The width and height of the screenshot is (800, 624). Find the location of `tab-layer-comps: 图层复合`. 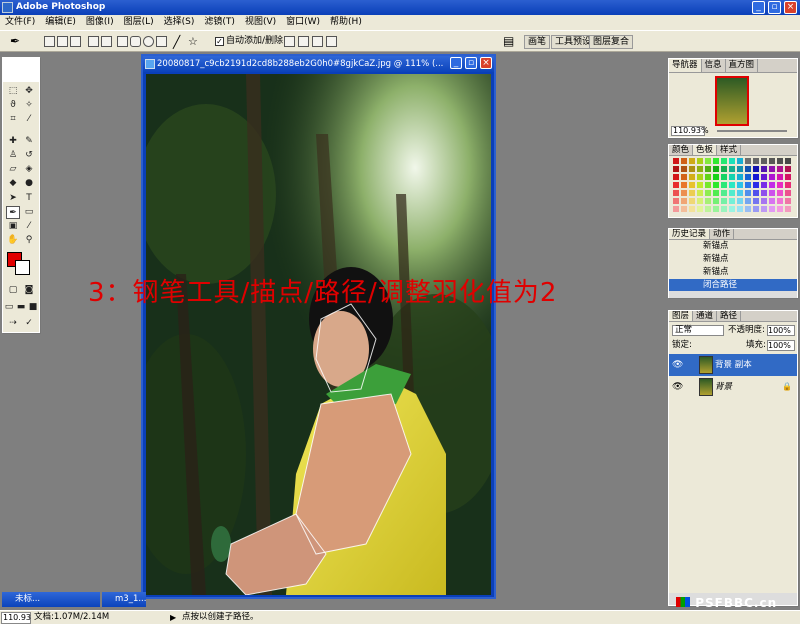

tab-layer-comps: 图层复合 is located at coordinates (611, 42).